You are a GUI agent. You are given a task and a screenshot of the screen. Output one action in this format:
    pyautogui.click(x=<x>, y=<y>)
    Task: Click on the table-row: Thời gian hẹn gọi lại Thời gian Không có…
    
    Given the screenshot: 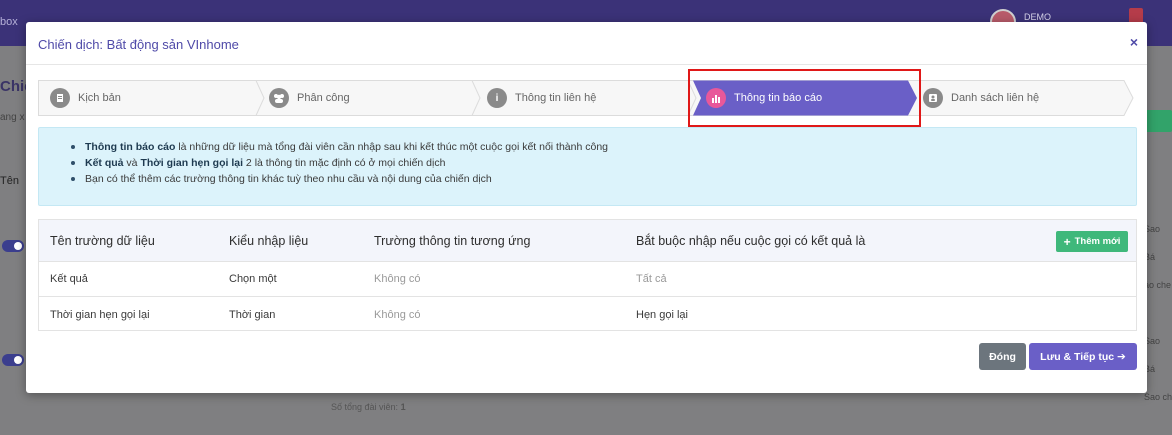 What is the action you would take?
    pyautogui.click(x=587, y=314)
    